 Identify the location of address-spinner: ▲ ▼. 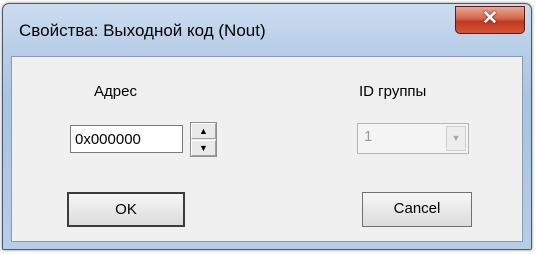
(203, 139).